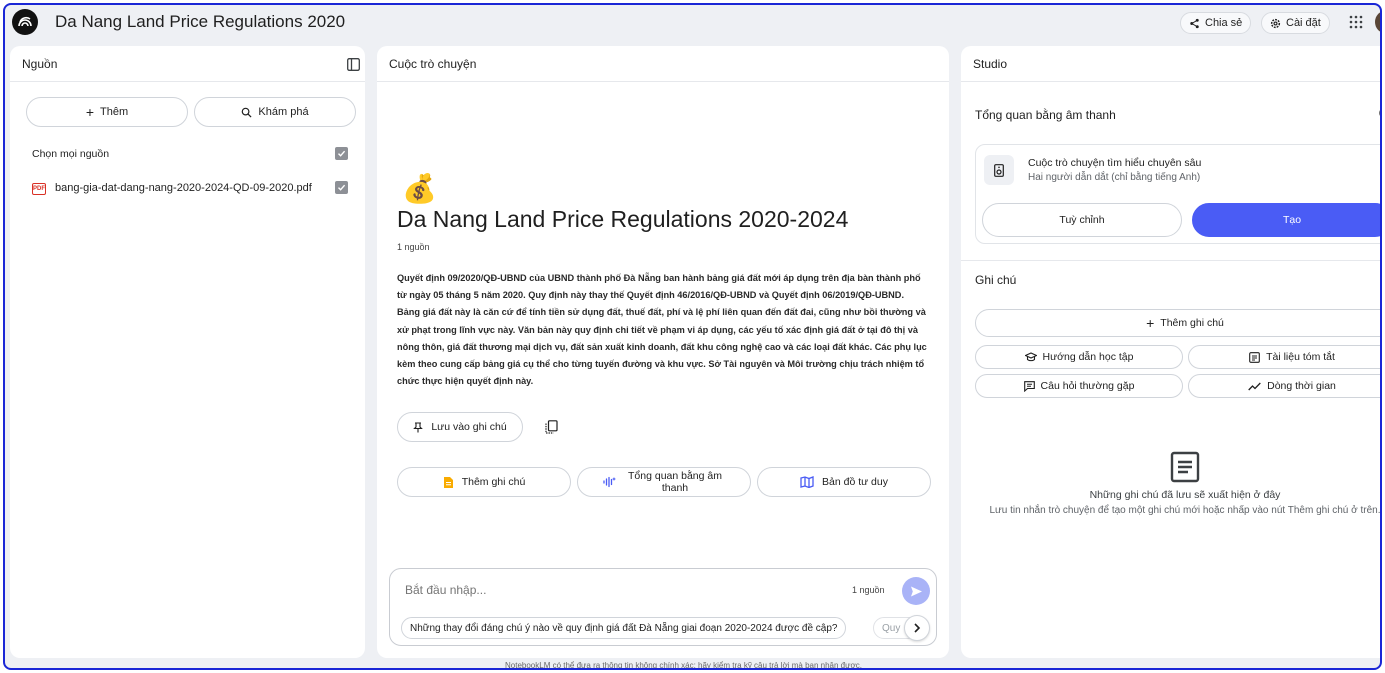  I want to click on chat-input, so click(605, 590).